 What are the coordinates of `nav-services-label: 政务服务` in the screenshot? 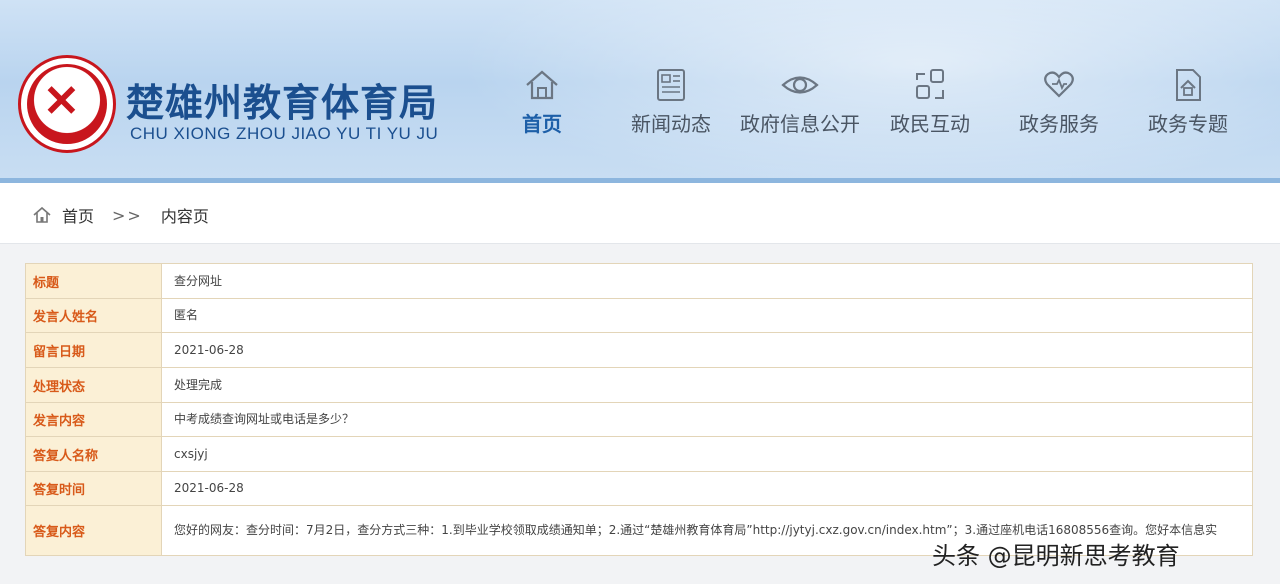 It's located at (1059, 124).